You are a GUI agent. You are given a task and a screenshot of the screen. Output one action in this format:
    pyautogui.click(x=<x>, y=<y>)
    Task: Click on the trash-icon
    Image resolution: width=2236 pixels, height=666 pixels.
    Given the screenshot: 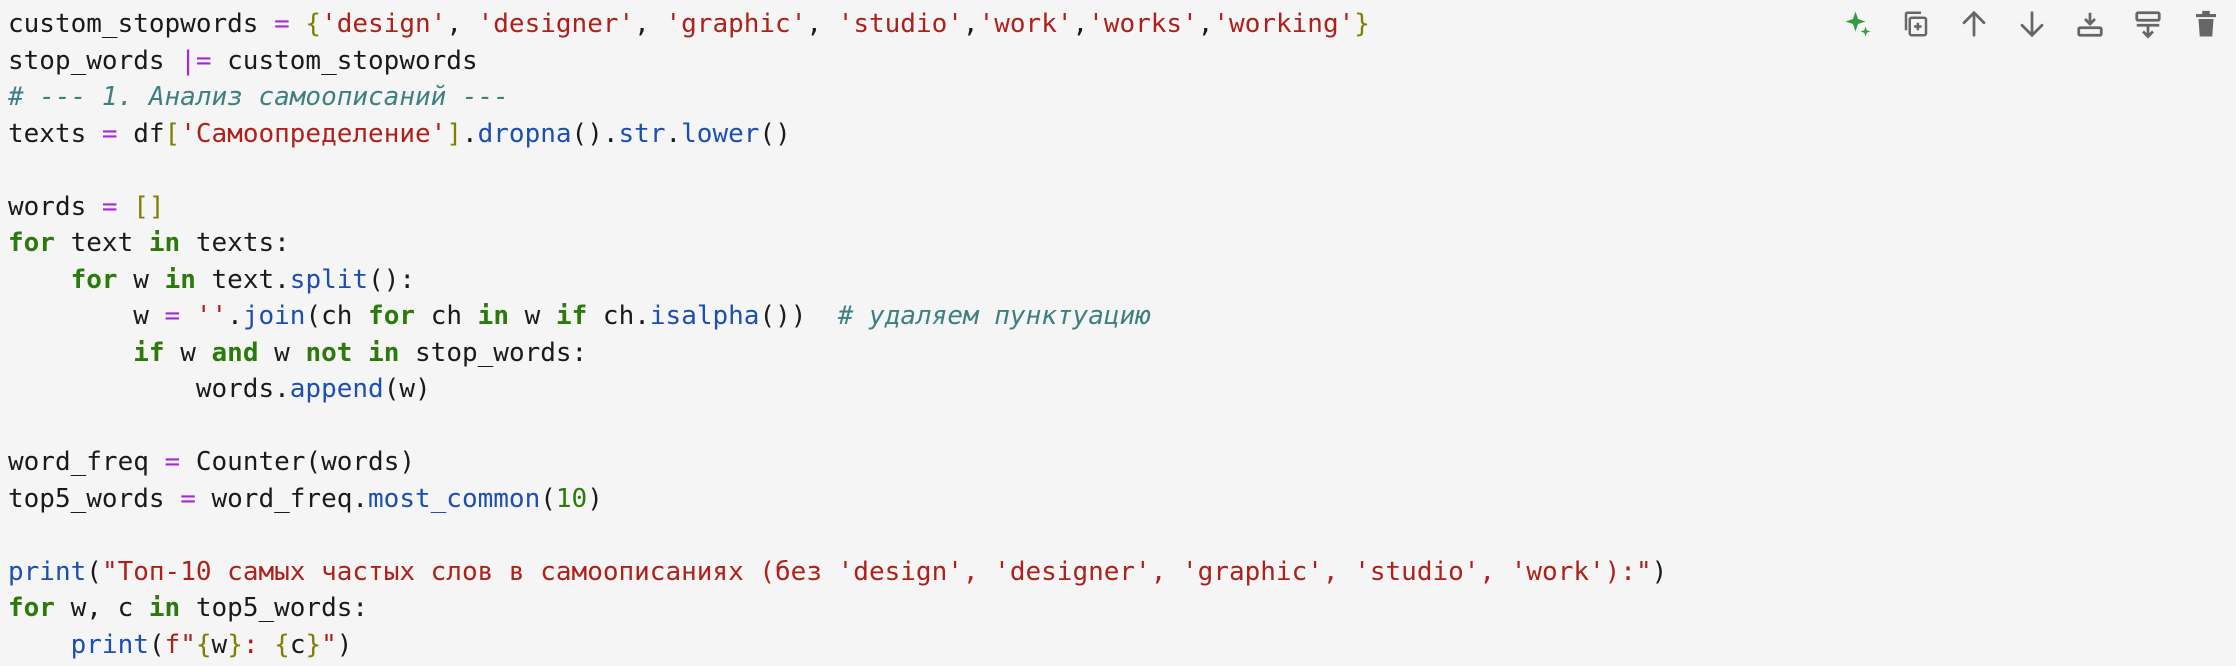 What is the action you would take?
    pyautogui.click(x=2206, y=26)
    